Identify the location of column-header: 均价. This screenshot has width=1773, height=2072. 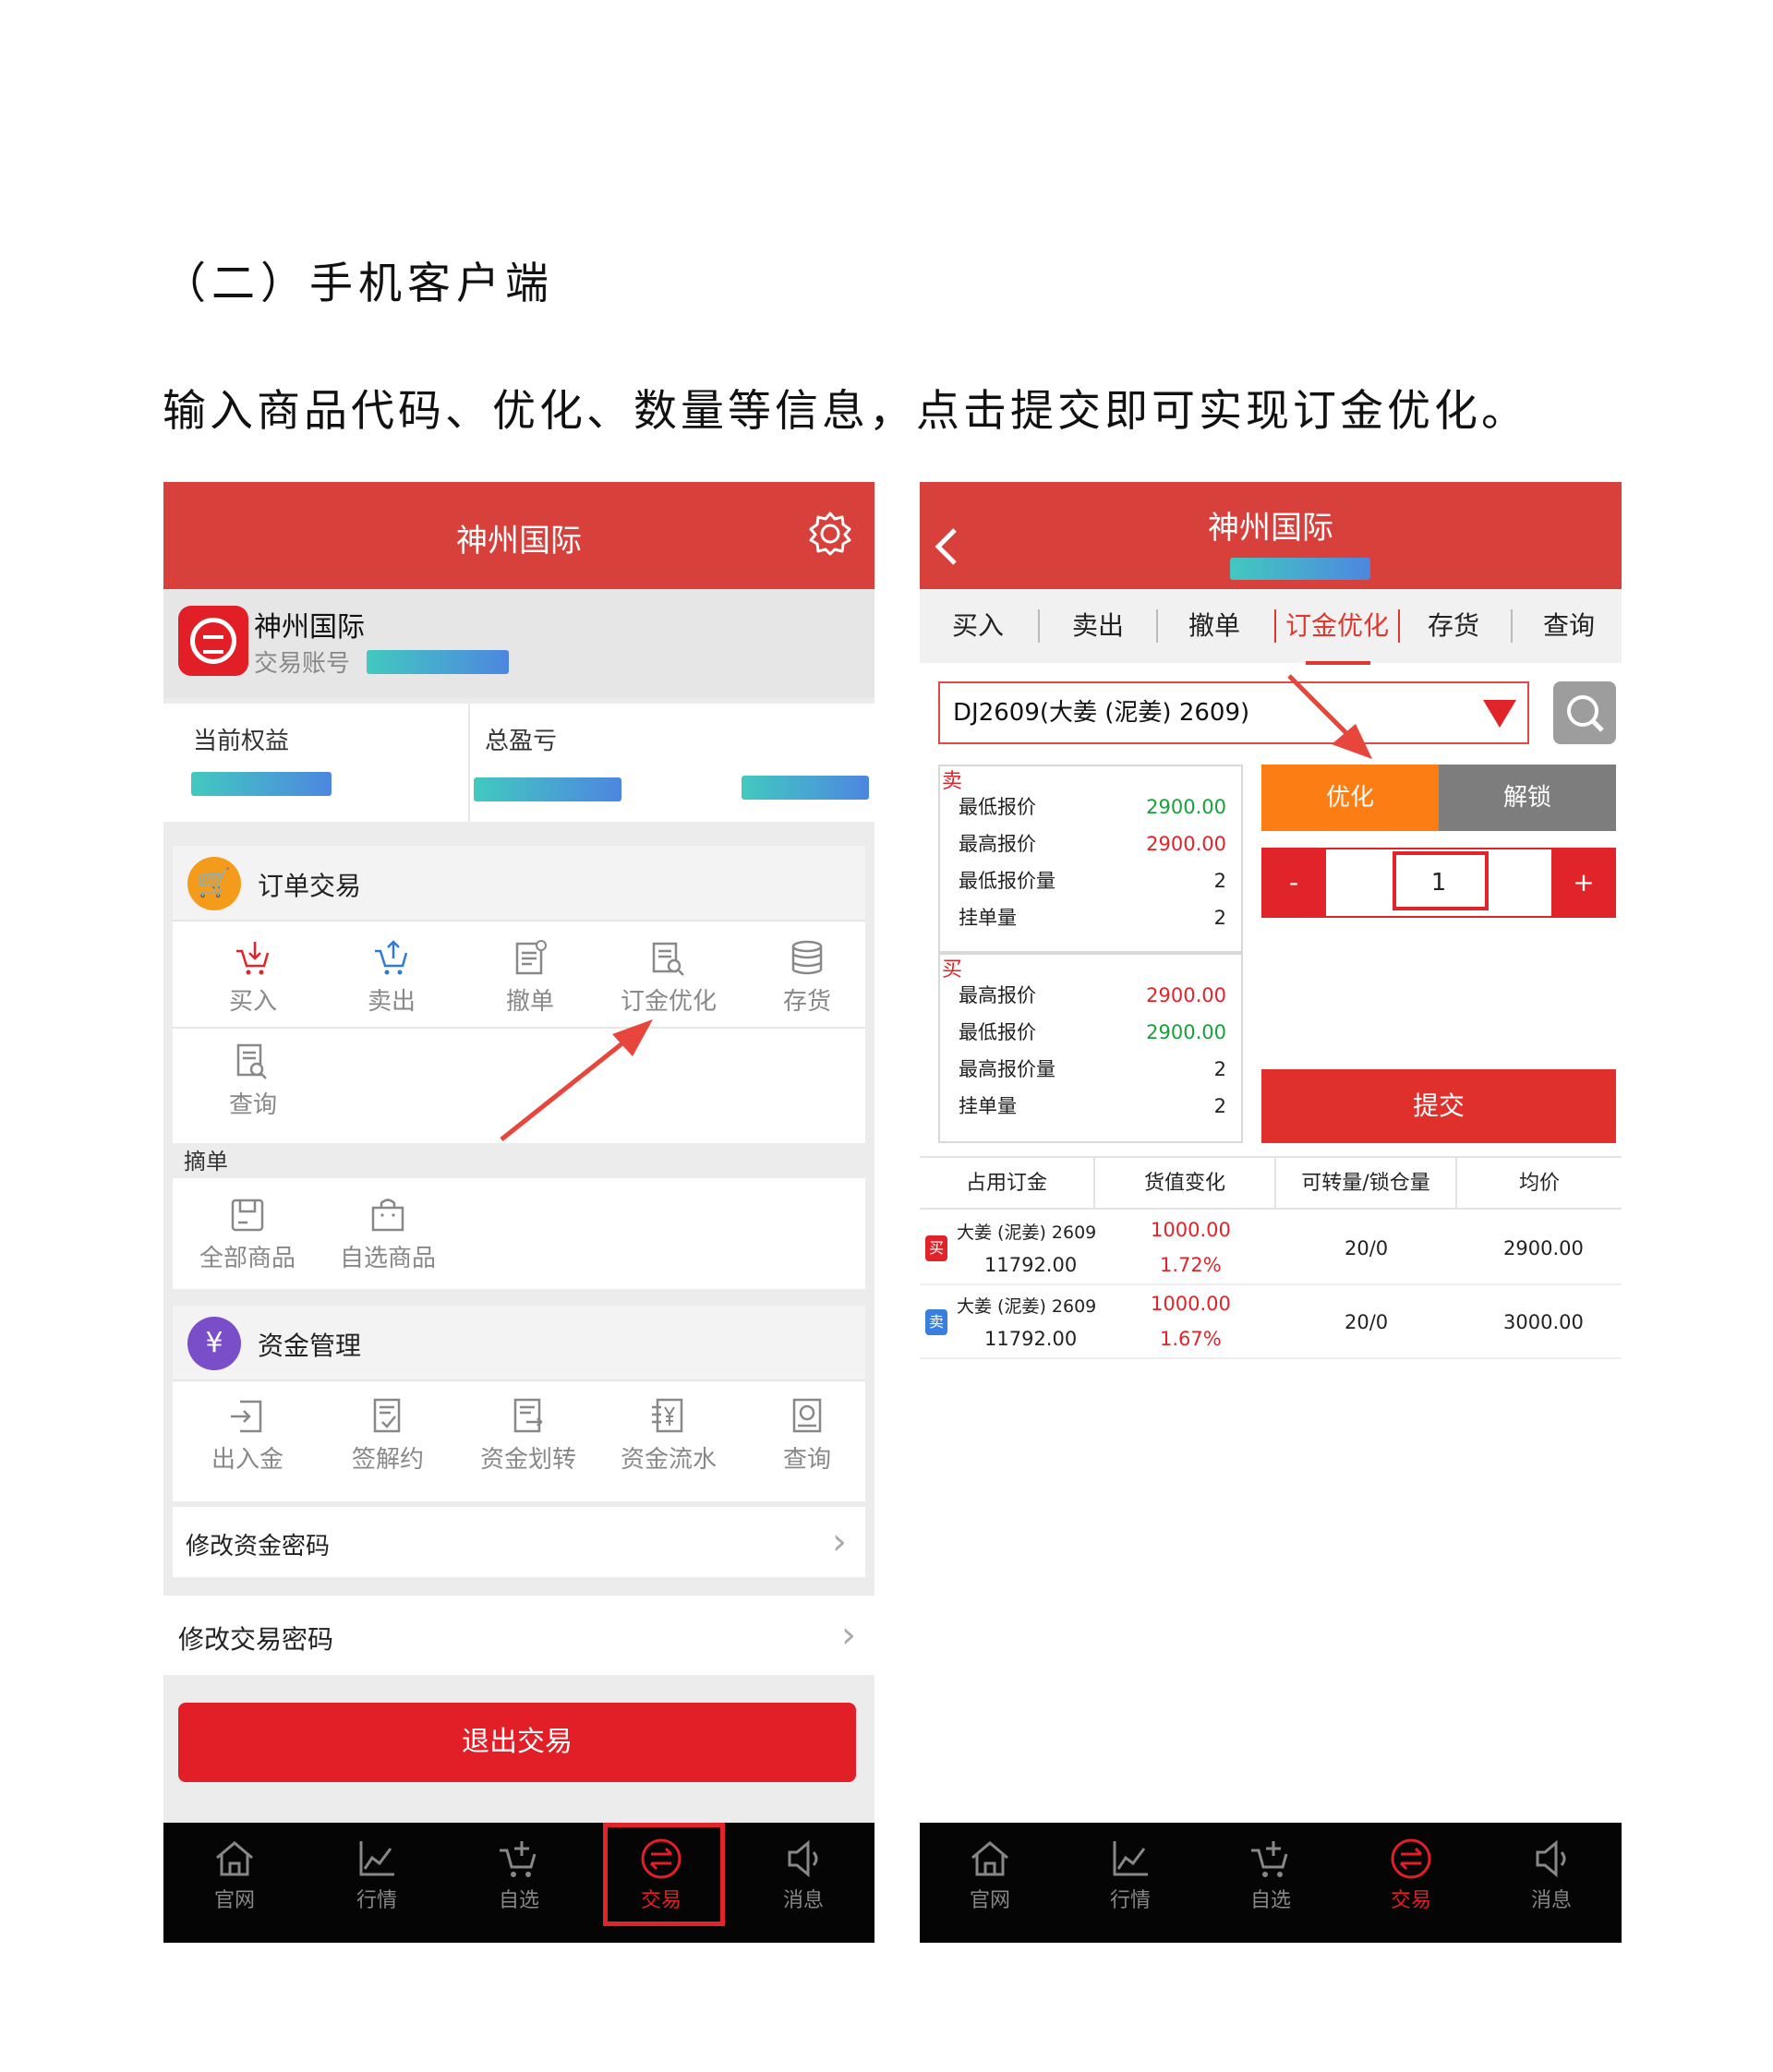
(1539, 1183).